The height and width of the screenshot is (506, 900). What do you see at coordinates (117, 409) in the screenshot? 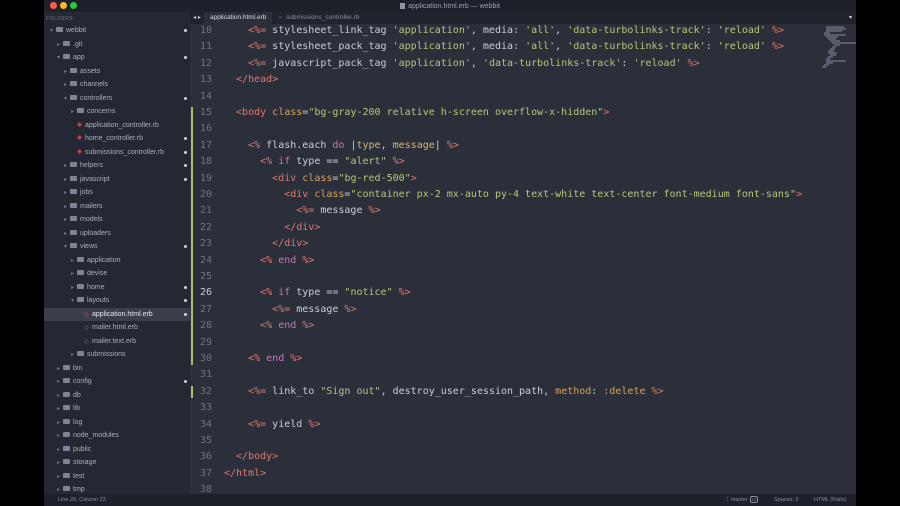
I see `tree-folder: ▸ lib` at bounding box center [117, 409].